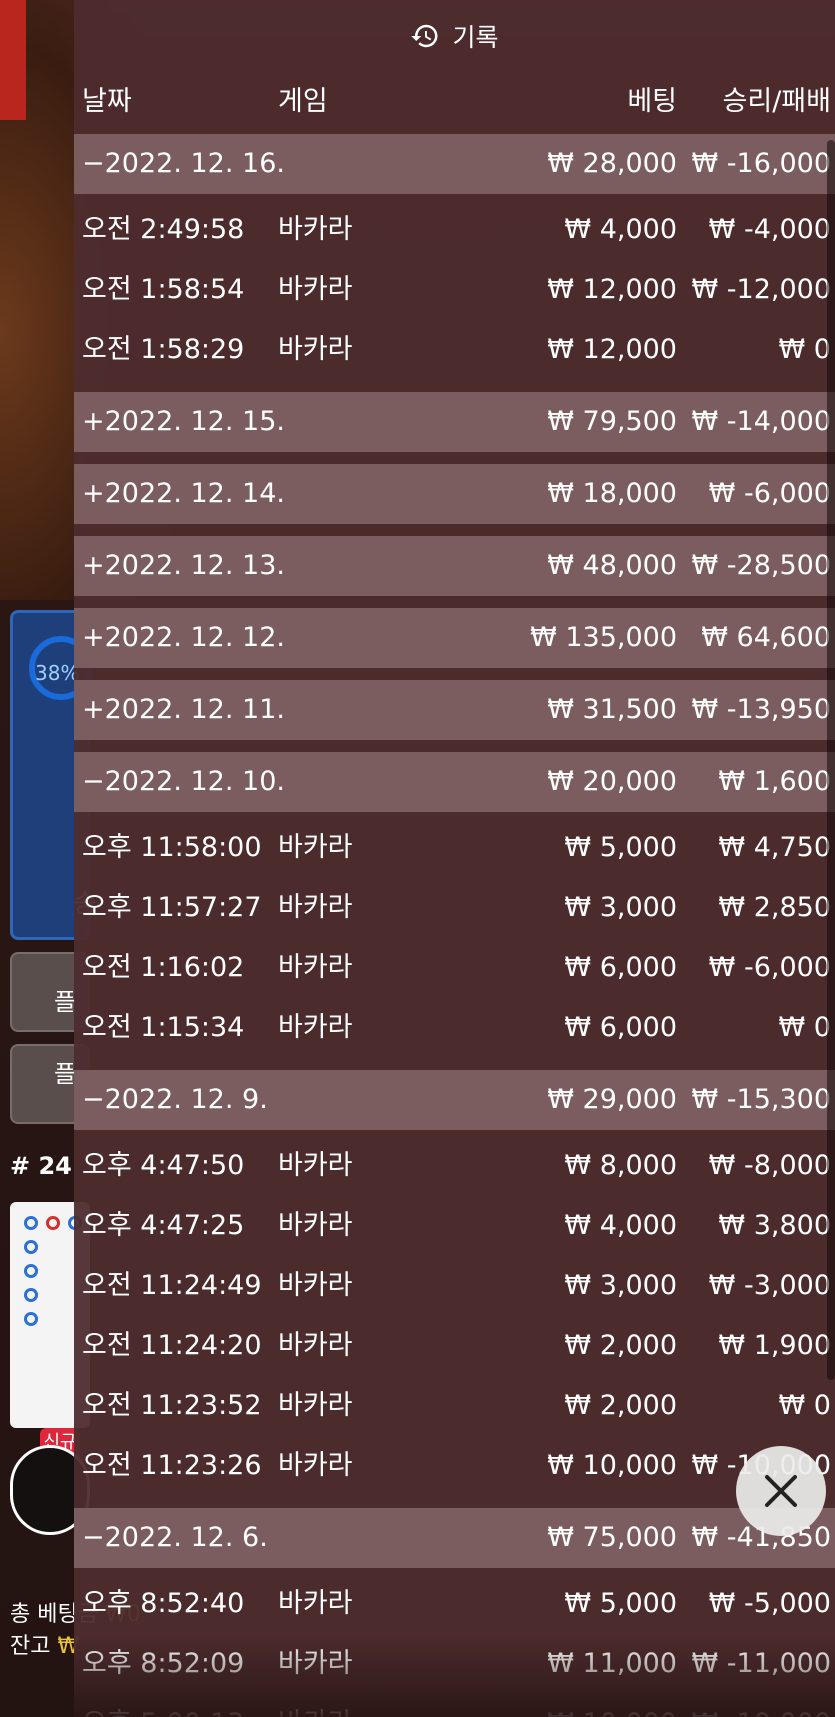 The width and height of the screenshot is (835, 1717). Describe the element at coordinates (769, 493) in the screenshot. I see `date-win-loss-total: ₩ -6,000` at that location.